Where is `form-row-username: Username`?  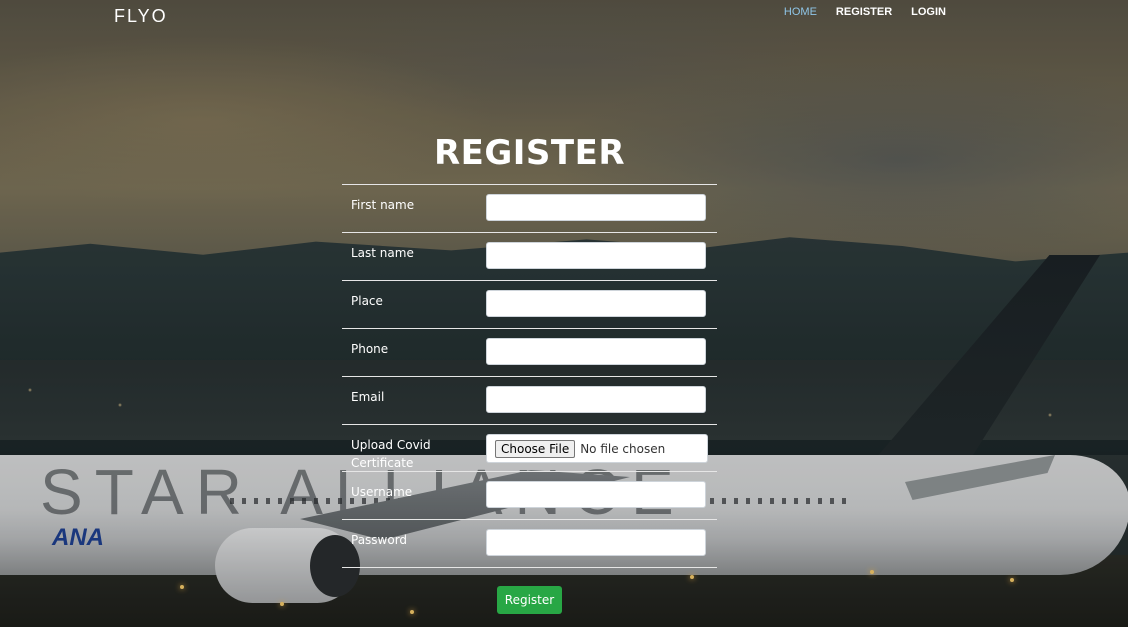 form-row-username: Username is located at coordinates (529, 495).